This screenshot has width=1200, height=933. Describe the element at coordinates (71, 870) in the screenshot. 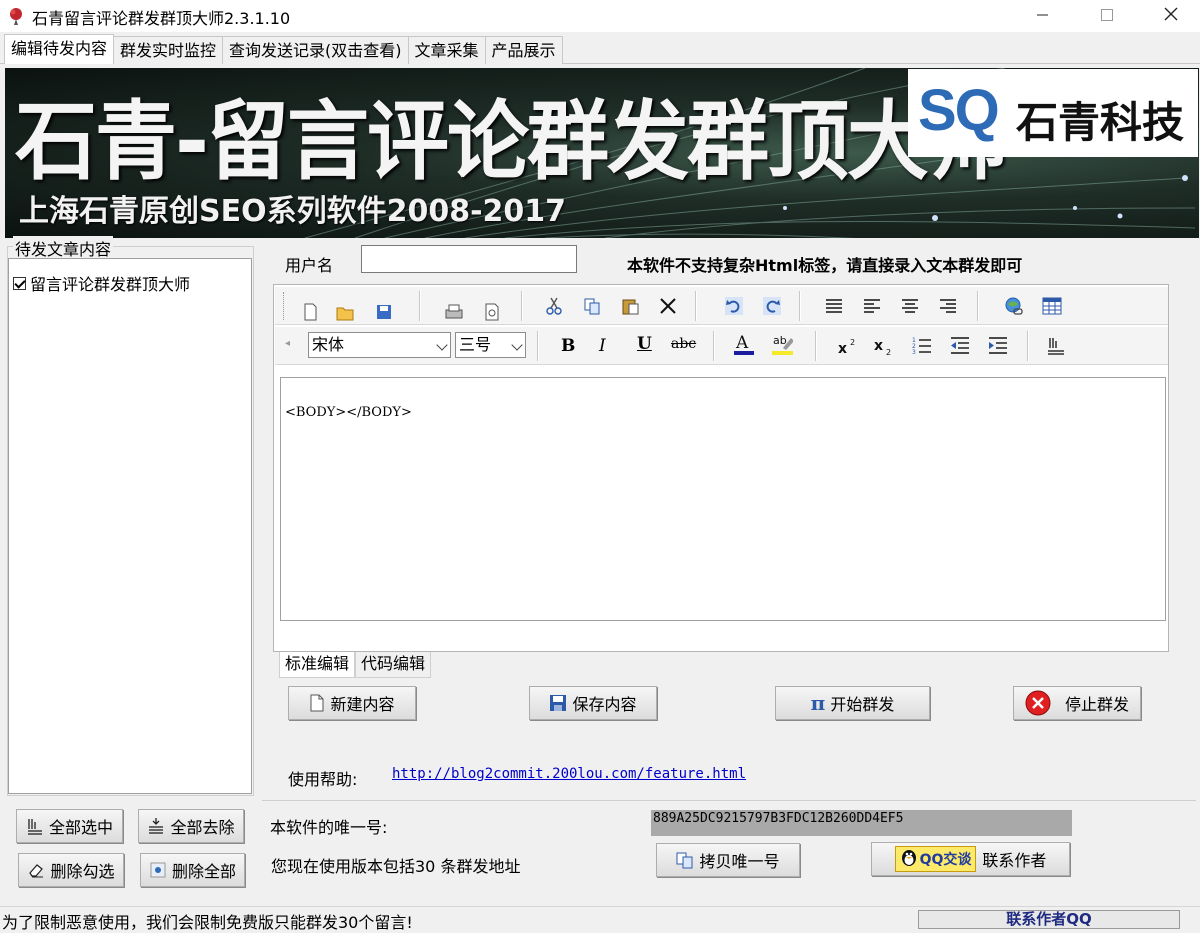

I see `delete-checked-button: 删除勾选` at that location.